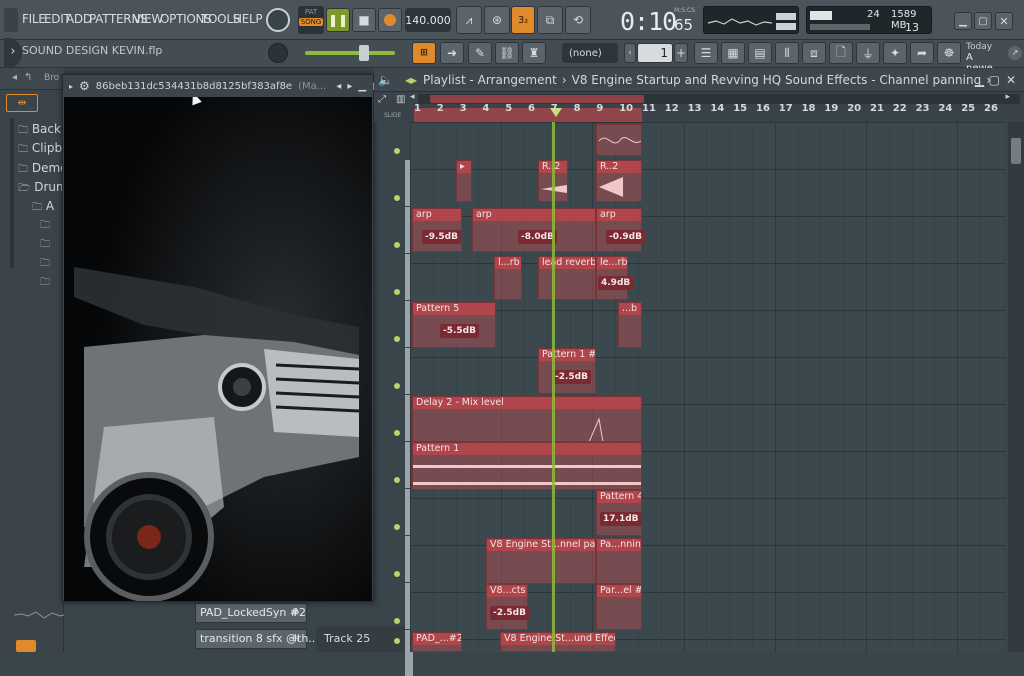 This screenshot has width=1024, height=676. What do you see at coordinates (40, 150) in the screenshot?
I see `browser-item-clipboard: 🗀 Clipb` at bounding box center [40, 150].